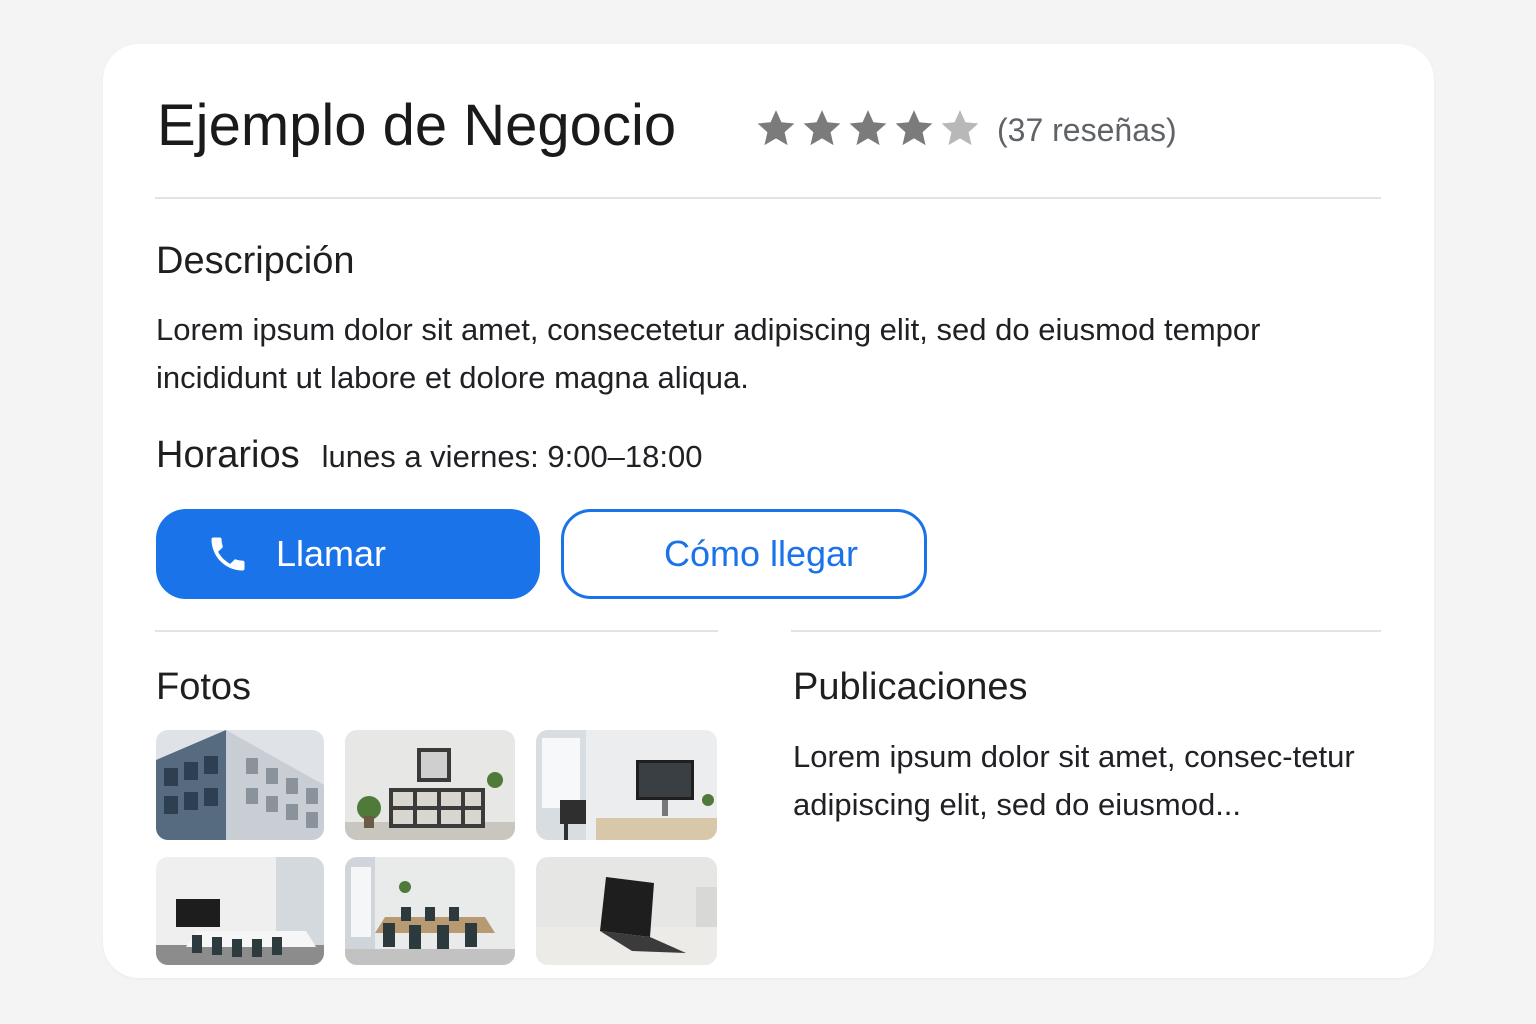 The height and width of the screenshot is (1024, 1536). What do you see at coordinates (1086, 631) in the screenshot?
I see `posts-divider` at bounding box center [1086, 631].